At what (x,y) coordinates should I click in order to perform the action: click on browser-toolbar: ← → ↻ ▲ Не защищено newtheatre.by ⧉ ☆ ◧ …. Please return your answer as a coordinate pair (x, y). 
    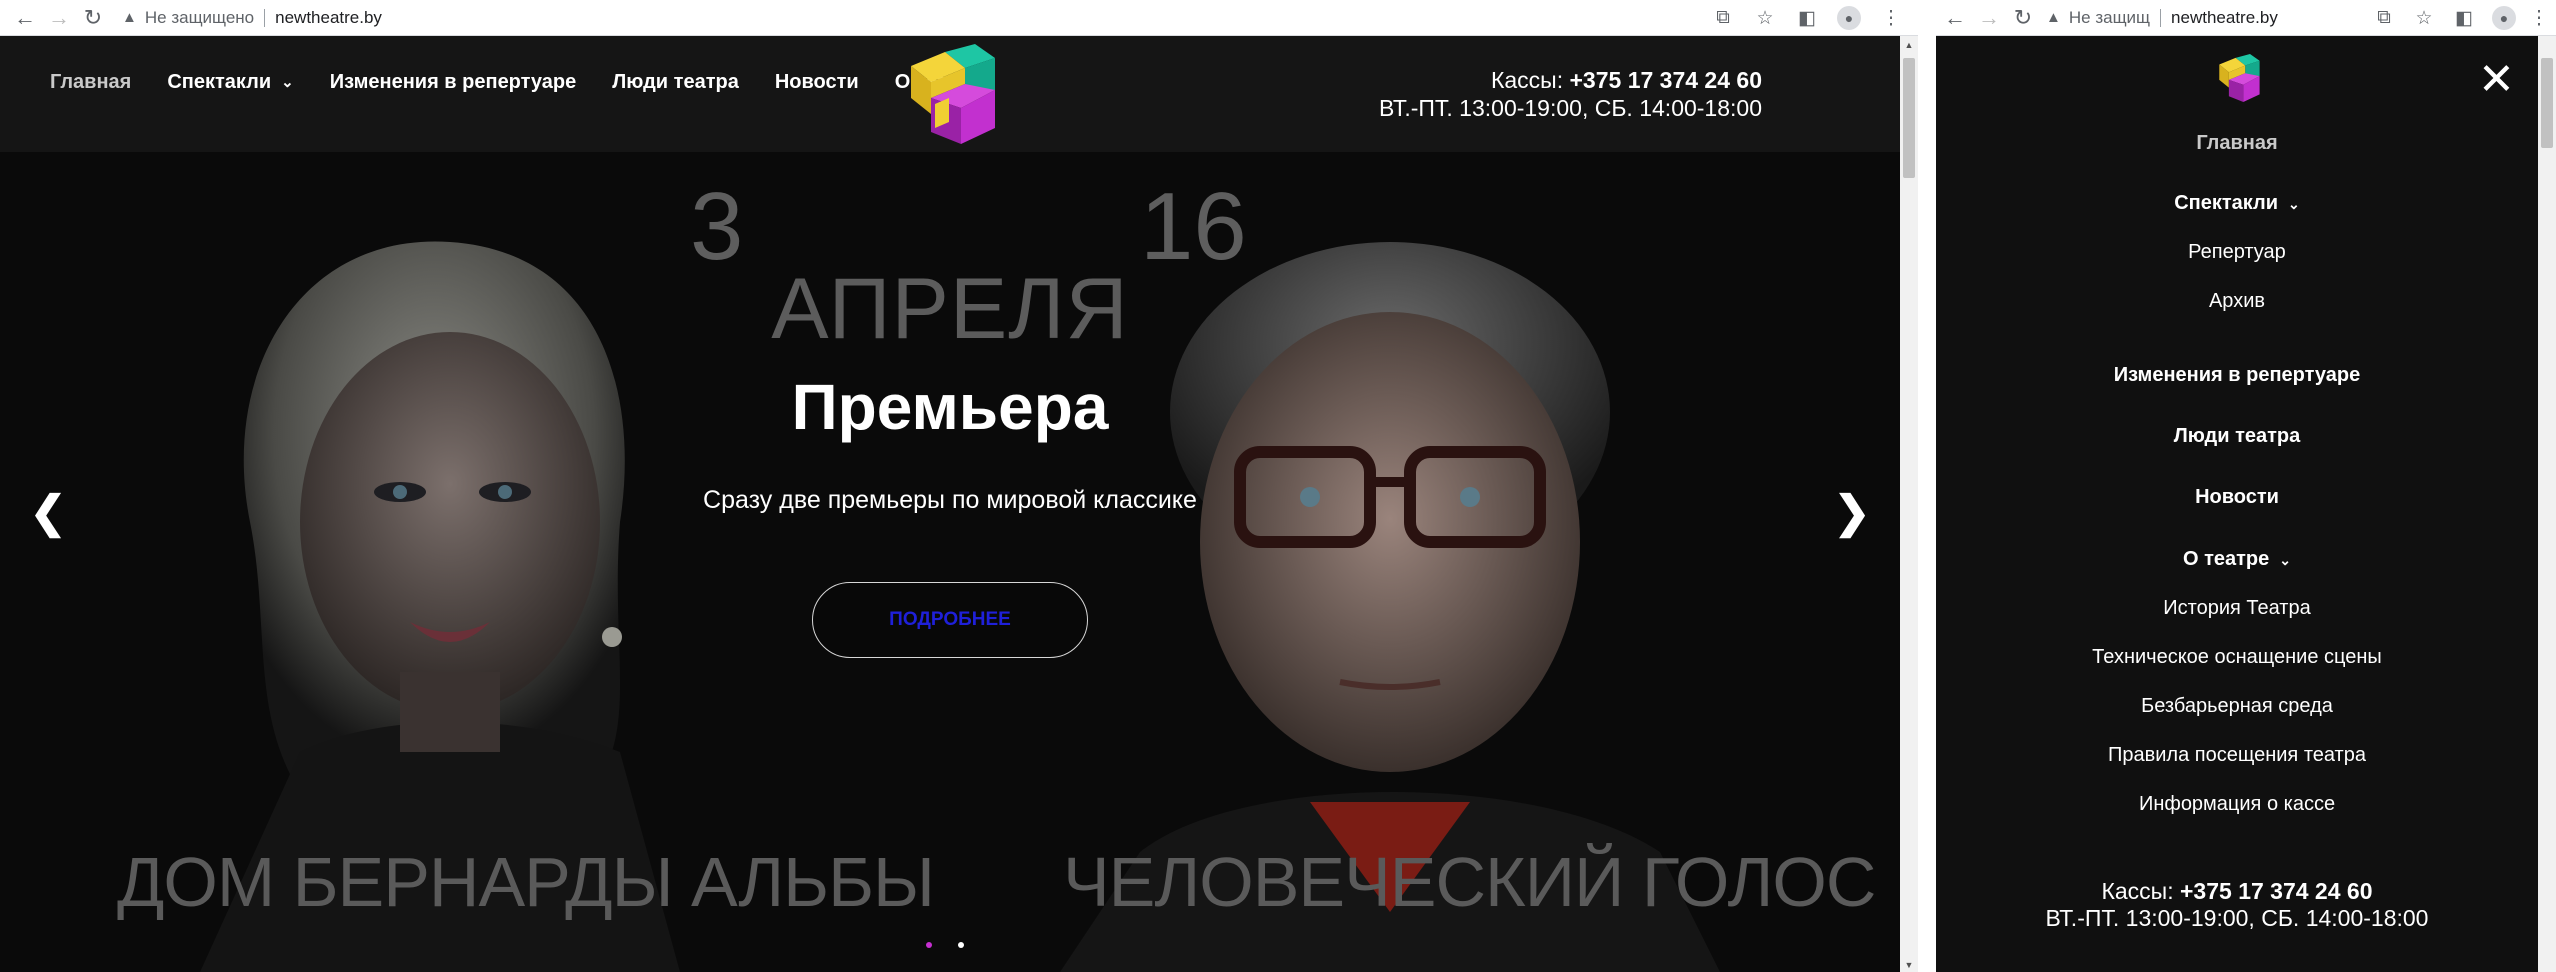
    Looking at the image, I should click on (959, 18).